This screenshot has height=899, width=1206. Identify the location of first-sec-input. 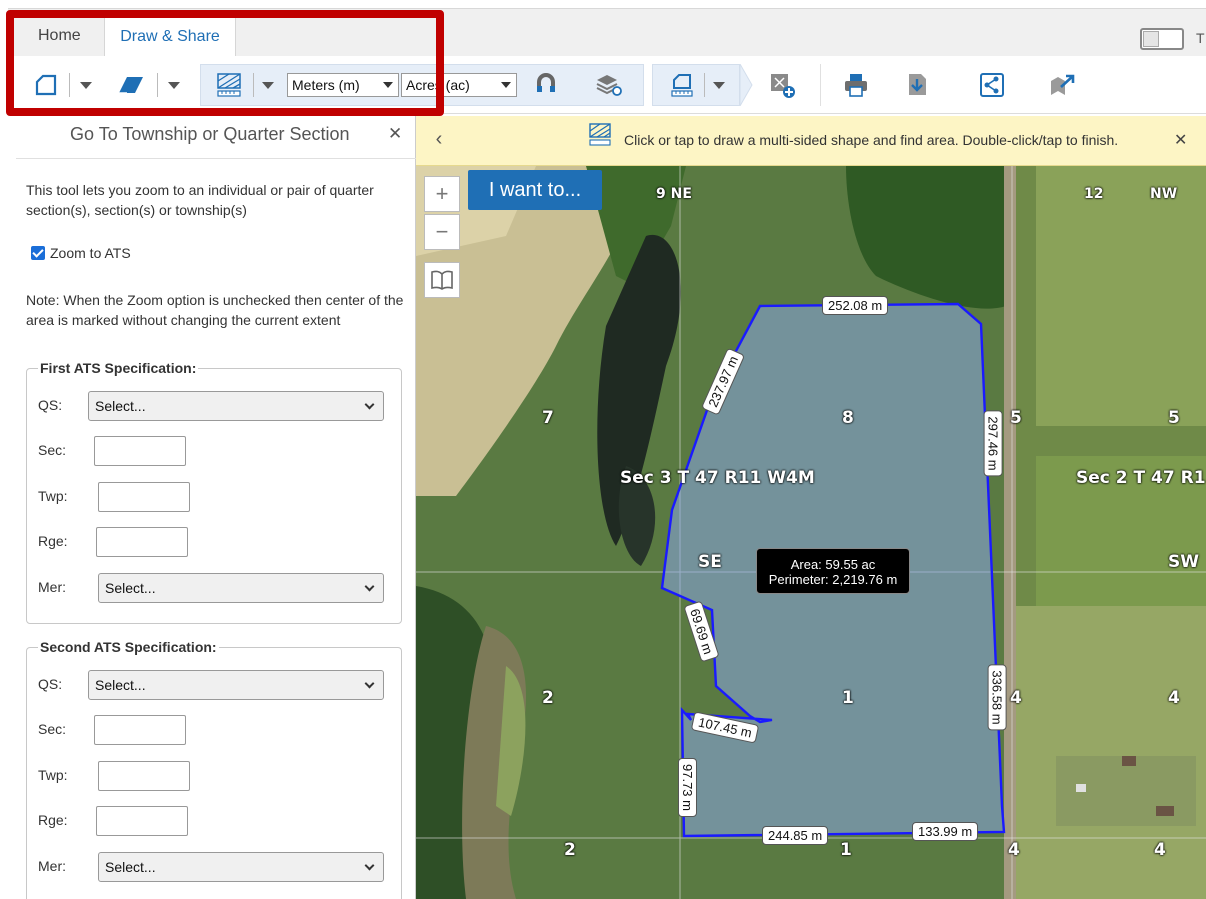
(140, 451).